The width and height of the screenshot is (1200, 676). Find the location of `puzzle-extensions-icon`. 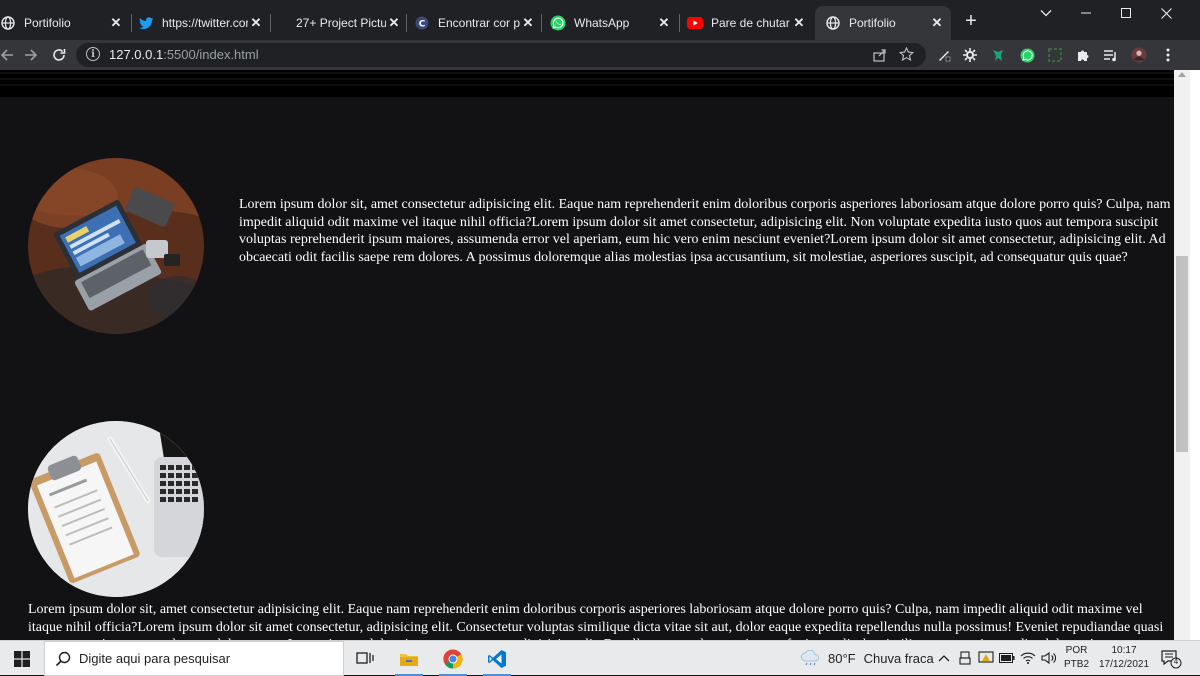

puzzle-extensions-icon is located at coordinates (1083, 55).